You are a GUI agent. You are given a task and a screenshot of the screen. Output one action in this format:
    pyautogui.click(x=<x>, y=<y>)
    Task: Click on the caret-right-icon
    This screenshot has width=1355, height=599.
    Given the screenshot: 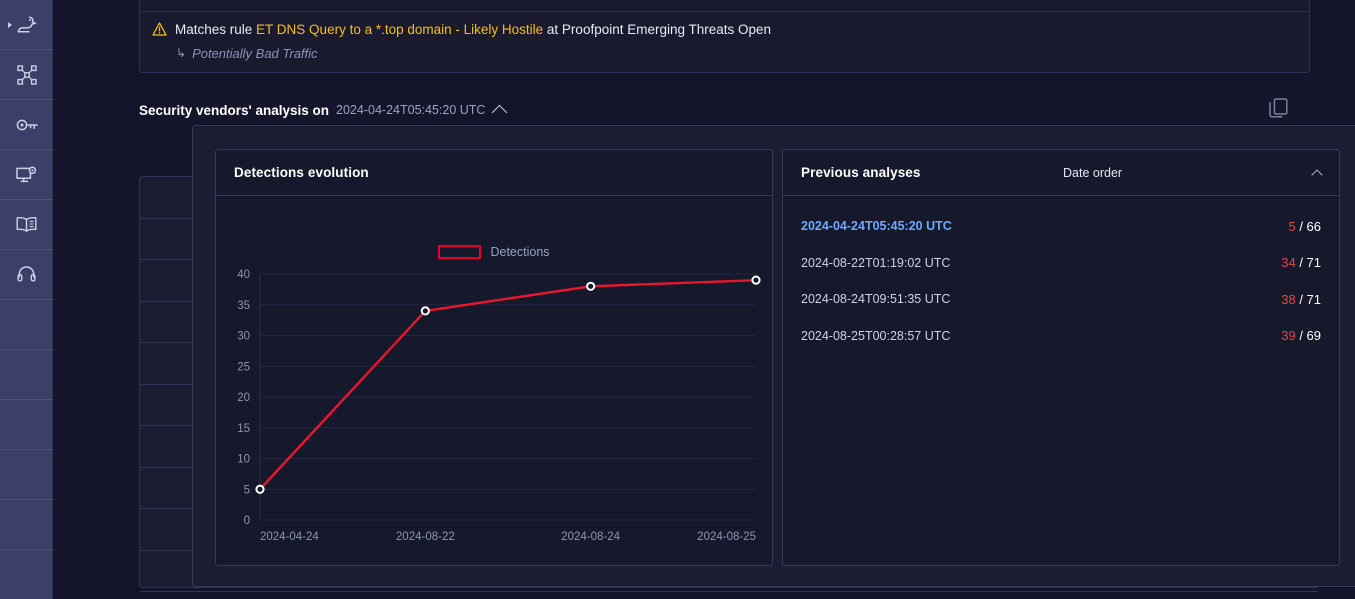 What is the action you would take?
    pyautogui.click(x=10, y=24)
    